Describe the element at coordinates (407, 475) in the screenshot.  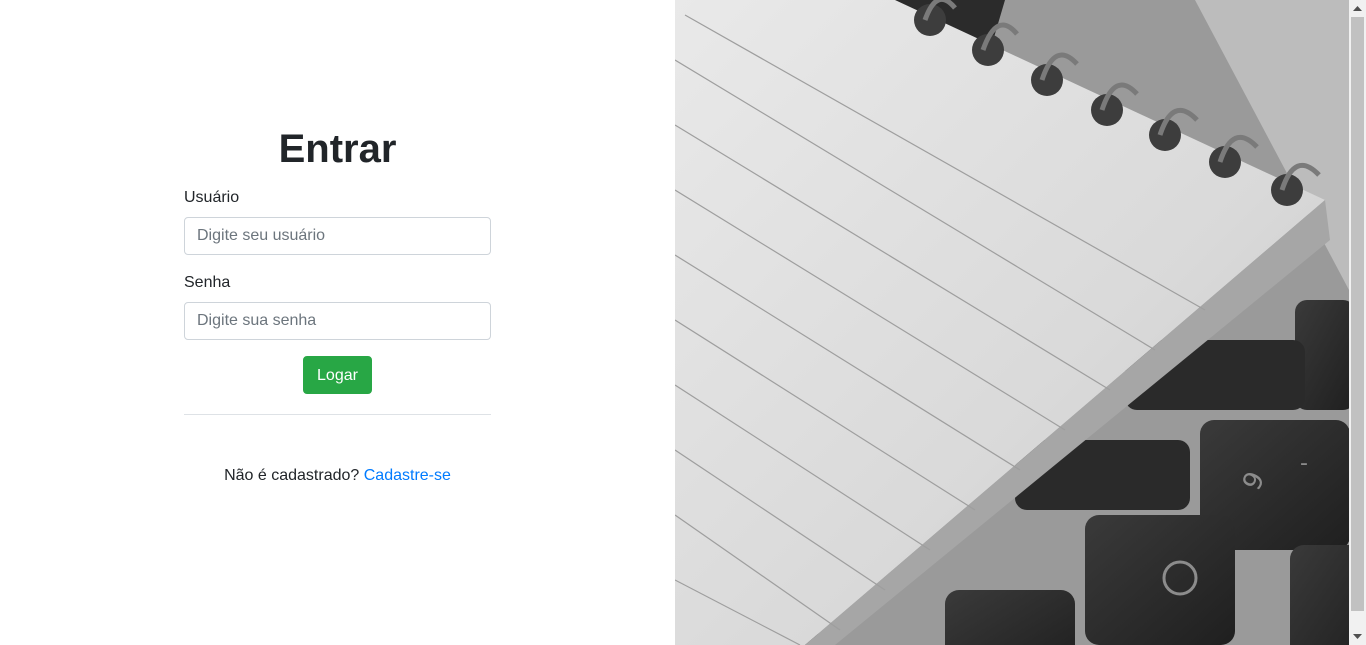
I see `signup-link: Cadastre-se` at that location.